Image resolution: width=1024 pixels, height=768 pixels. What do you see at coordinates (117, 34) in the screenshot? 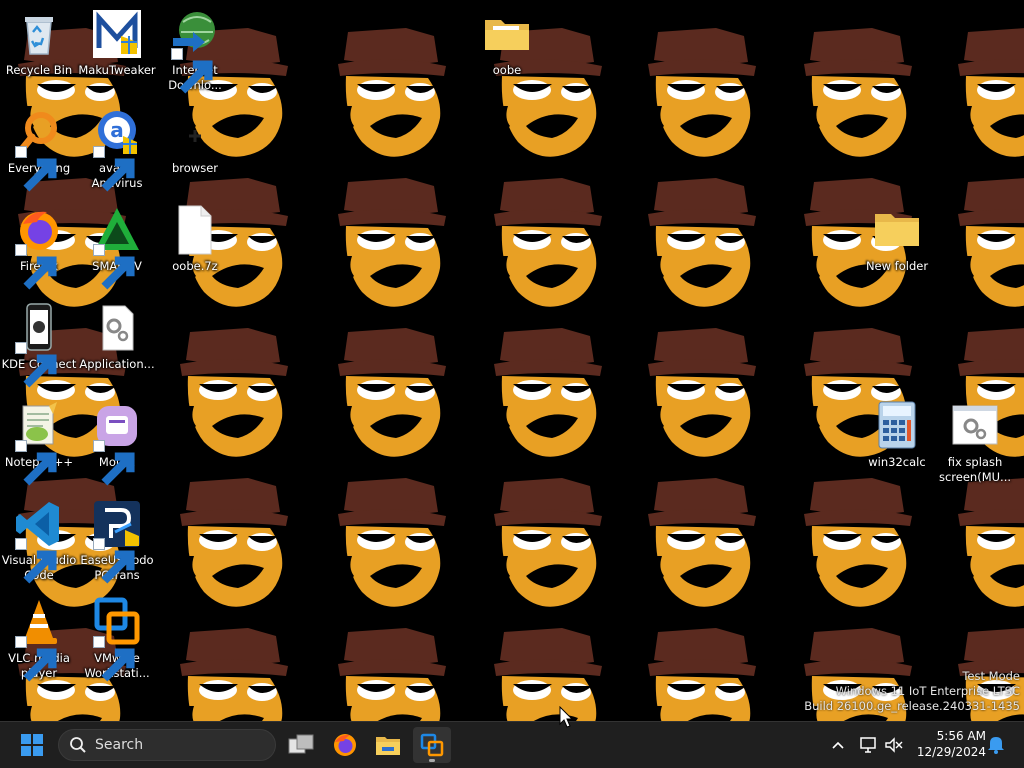
I see `makutweaker-icon` at bounding box center [117, 34].